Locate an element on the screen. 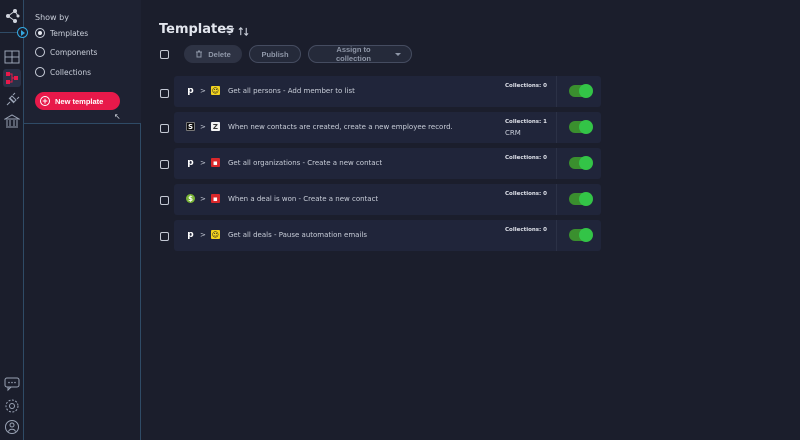 The height and width of the screenshot is (440, 800). row-description: Get all persons - Add member to list is located at coordinates (291, 91).